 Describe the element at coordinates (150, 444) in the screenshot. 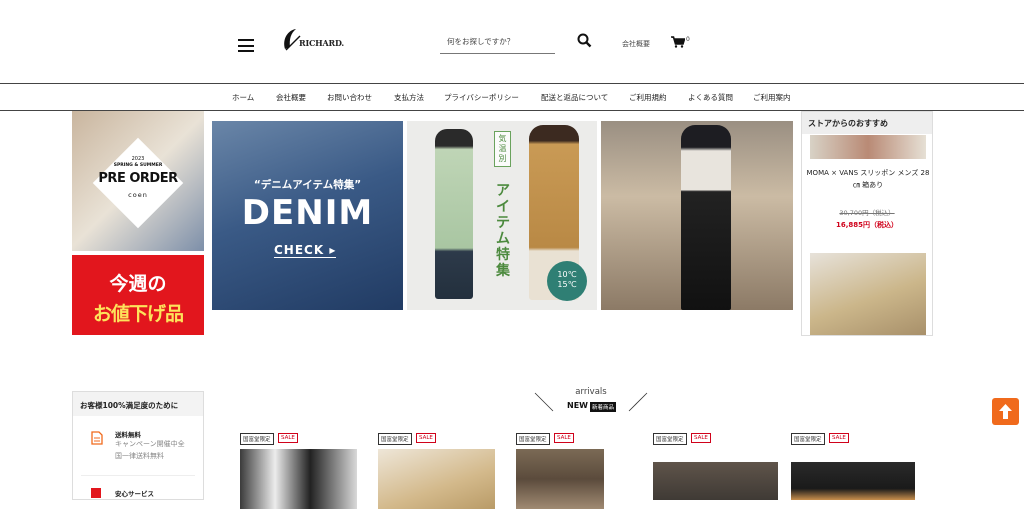

I see `info-item-desc: キャンペーン開催中全` at that location.